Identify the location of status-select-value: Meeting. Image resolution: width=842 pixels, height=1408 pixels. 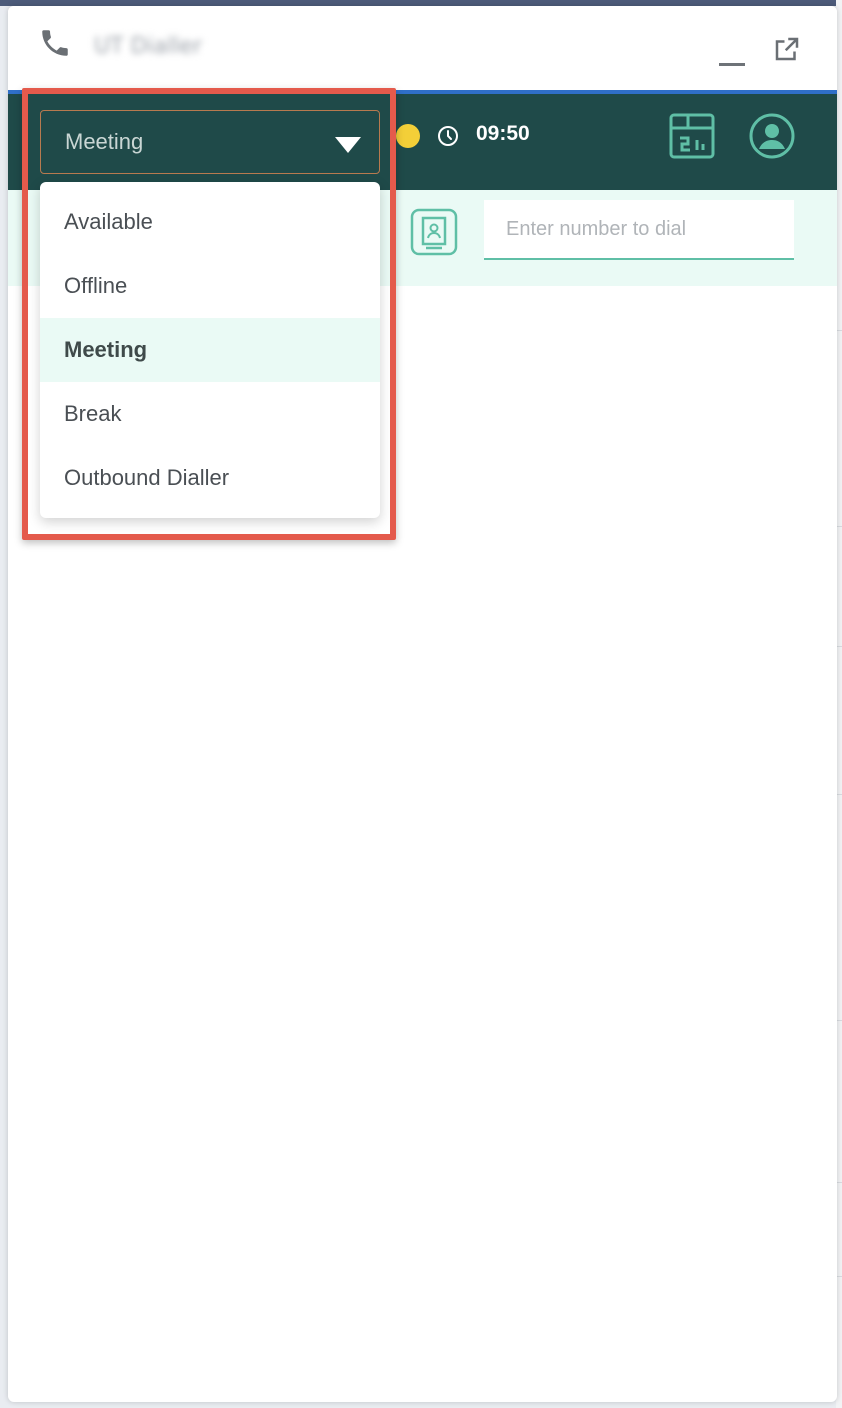
(104, 141).